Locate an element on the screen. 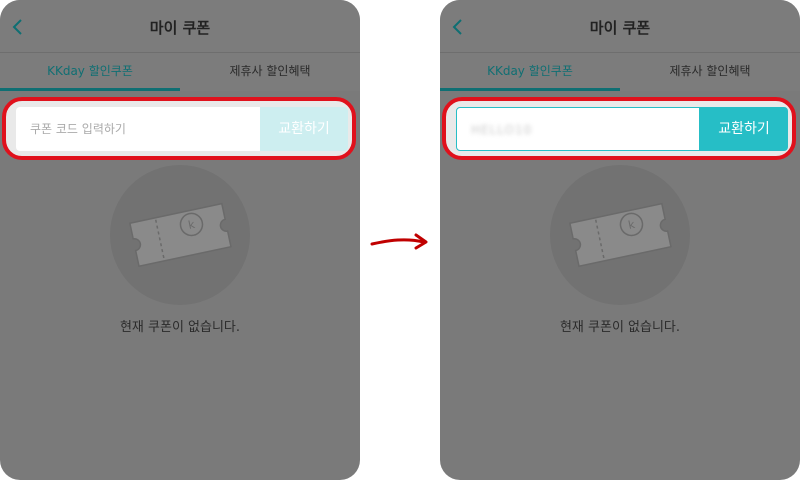 This screenshot has width=800, height=480. highlight-box: HELLO10 교환하기 is located at coordinates (619, 128).